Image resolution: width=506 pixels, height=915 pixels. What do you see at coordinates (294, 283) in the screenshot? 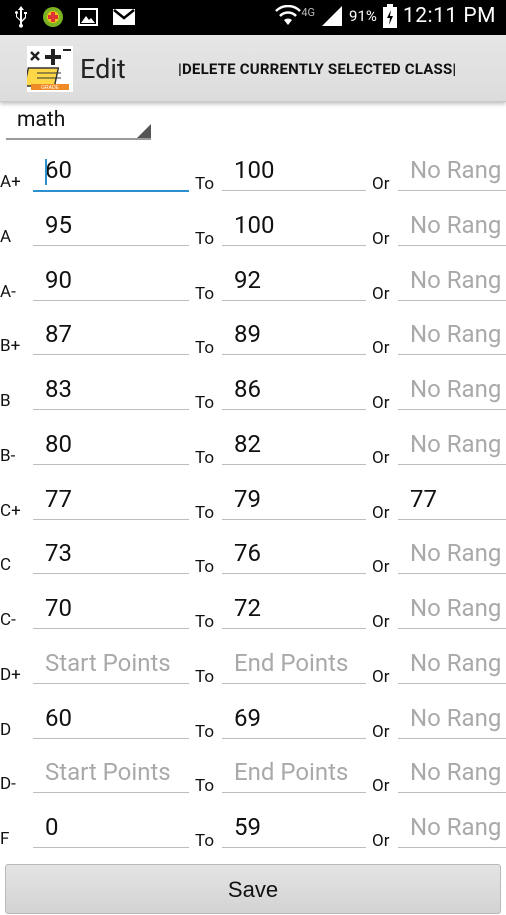
I see `end-points-field: 92` at bounding box center [294, 283].